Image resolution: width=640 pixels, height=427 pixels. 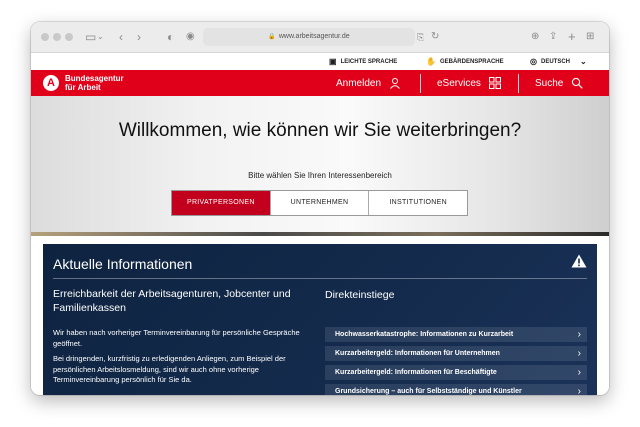 I want to click on close-window-button, so click(x=45, y=37).